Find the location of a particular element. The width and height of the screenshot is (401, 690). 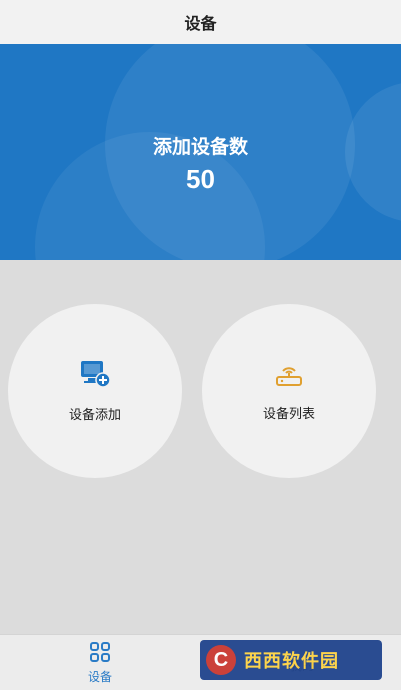

router-icon is located at coordinates (289, 376).